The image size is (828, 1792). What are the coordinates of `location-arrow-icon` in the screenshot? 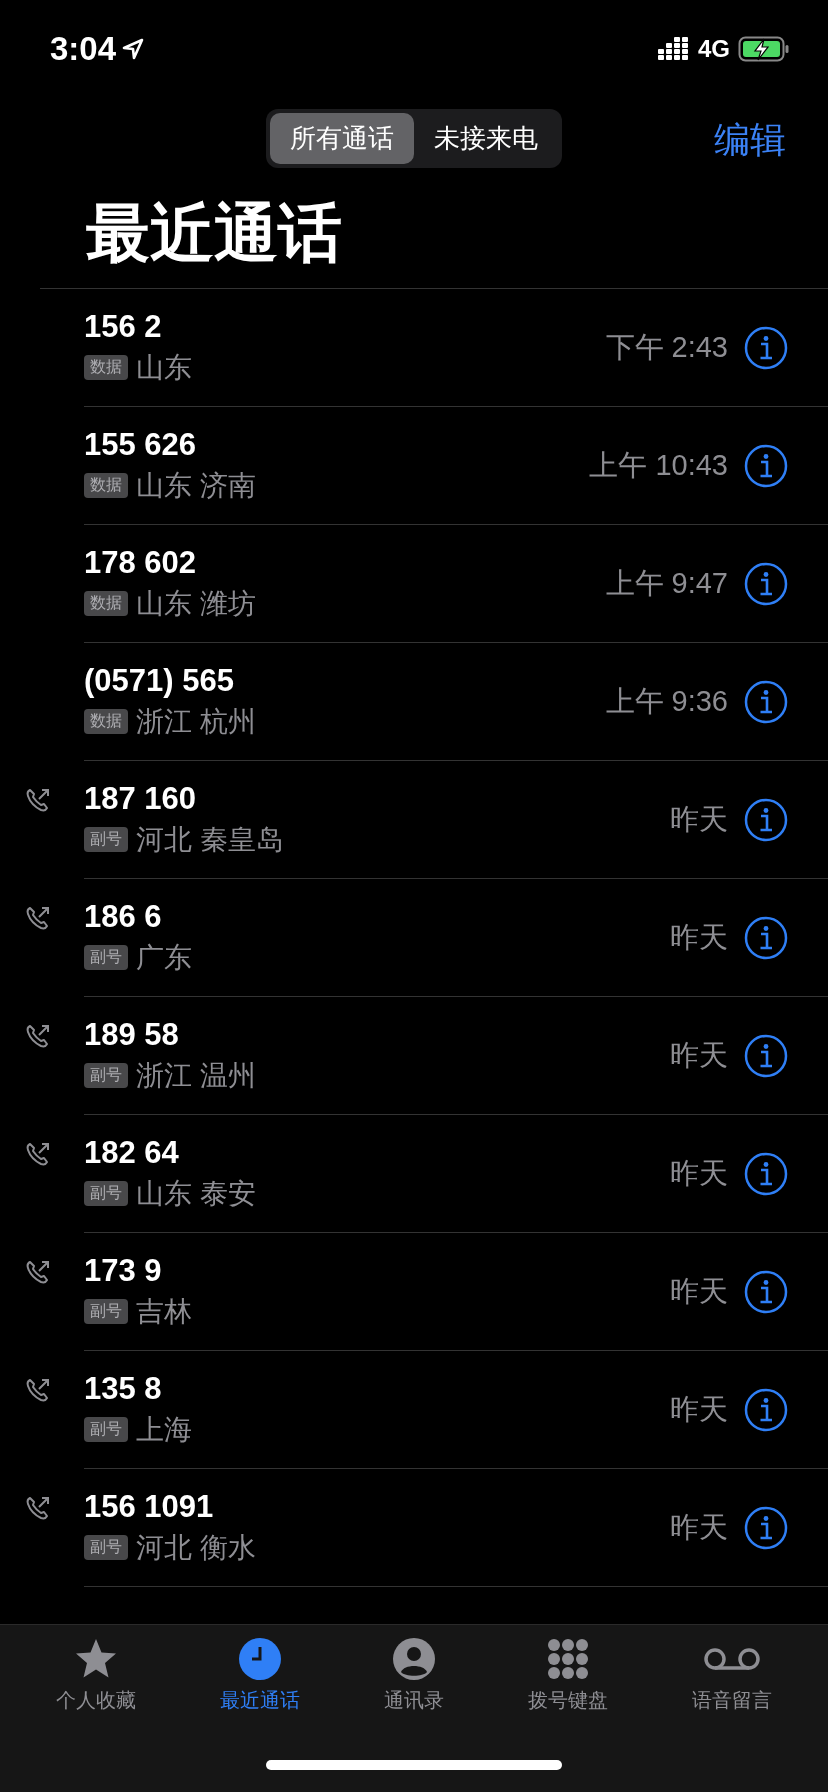 It's located at (133, 49).